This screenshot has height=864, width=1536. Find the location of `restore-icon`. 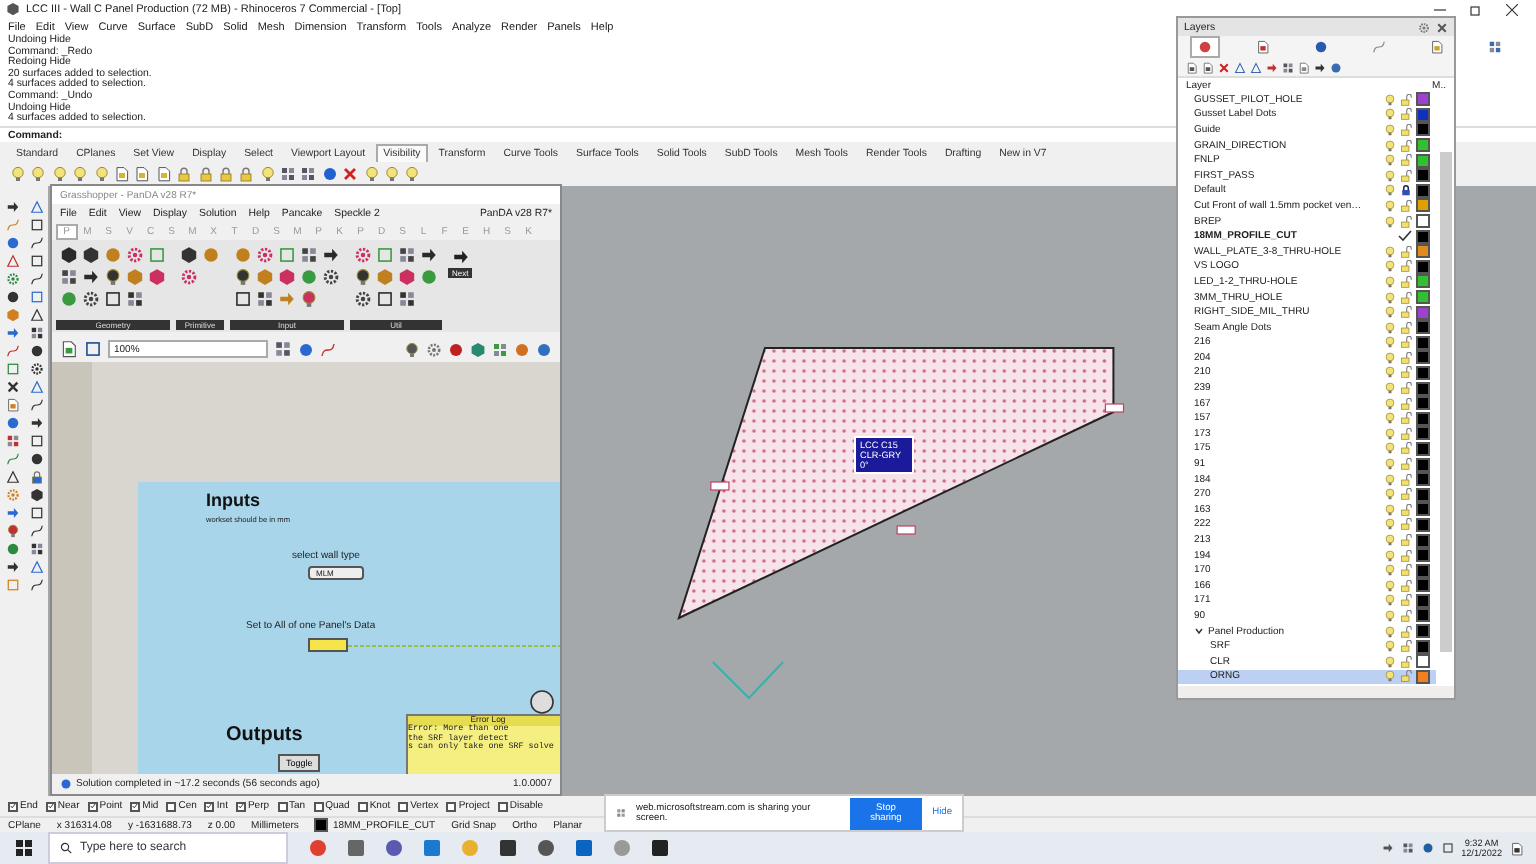

restore-icon is located at coordinates (1476, 9).